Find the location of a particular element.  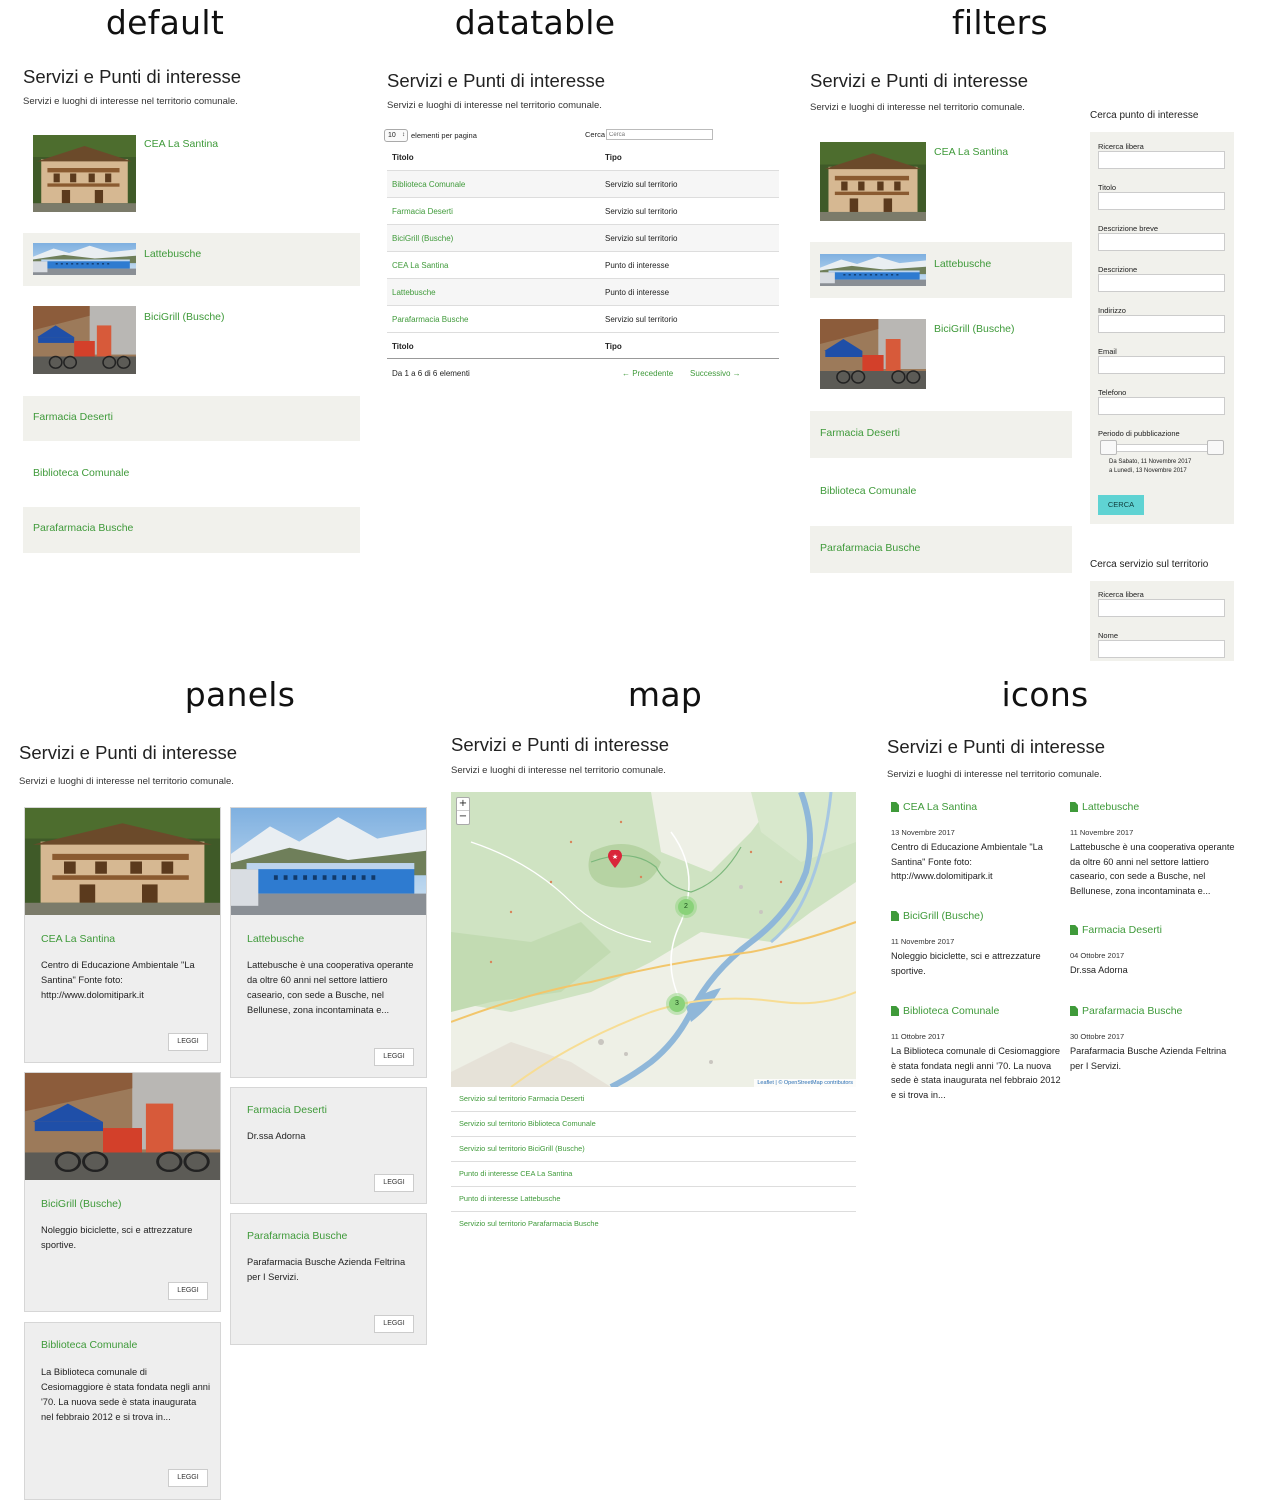

section-label-map: map is located at coordinates (665, 694).